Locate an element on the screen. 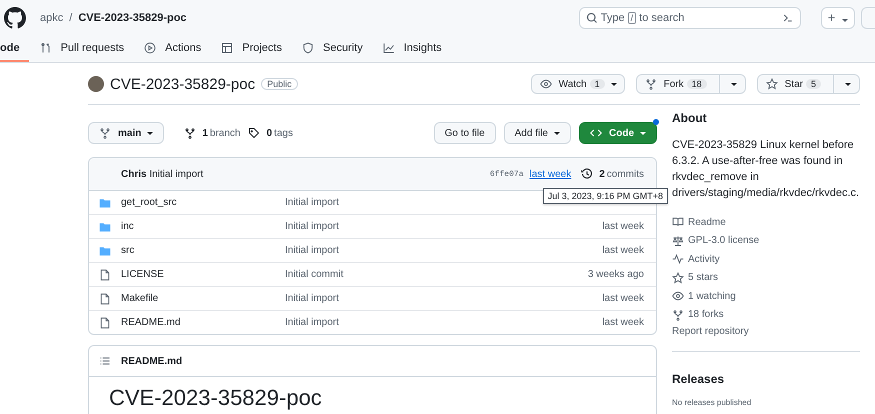 This screenshot has height=414, width=875. about-link: 1 watching is located at coordinates (766, 296).